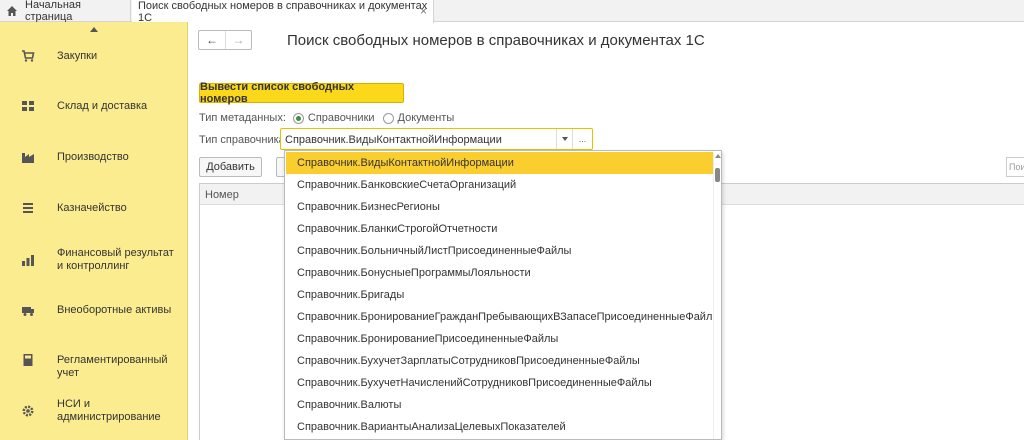 The height and width of the screenshot is (440, 1024). I want to click on metadata-type-row: Тип метаданных: Справочники Документы, so click(326, 118).